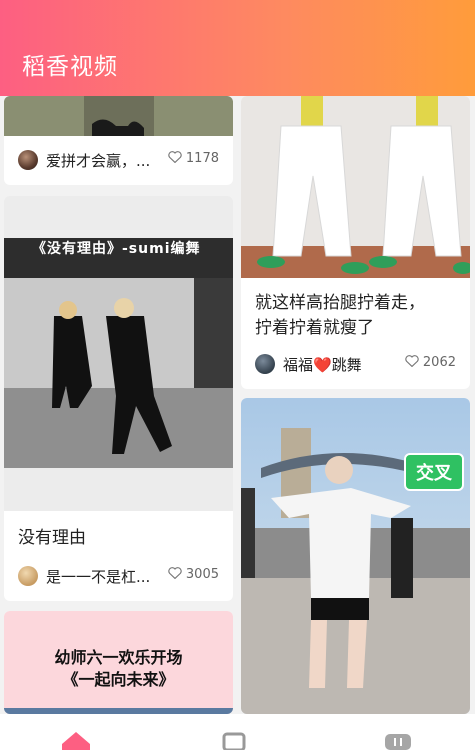 The height and width of the screenshot is (750, 475). I want to click on like-count-value: 2062, so click(439, 362).